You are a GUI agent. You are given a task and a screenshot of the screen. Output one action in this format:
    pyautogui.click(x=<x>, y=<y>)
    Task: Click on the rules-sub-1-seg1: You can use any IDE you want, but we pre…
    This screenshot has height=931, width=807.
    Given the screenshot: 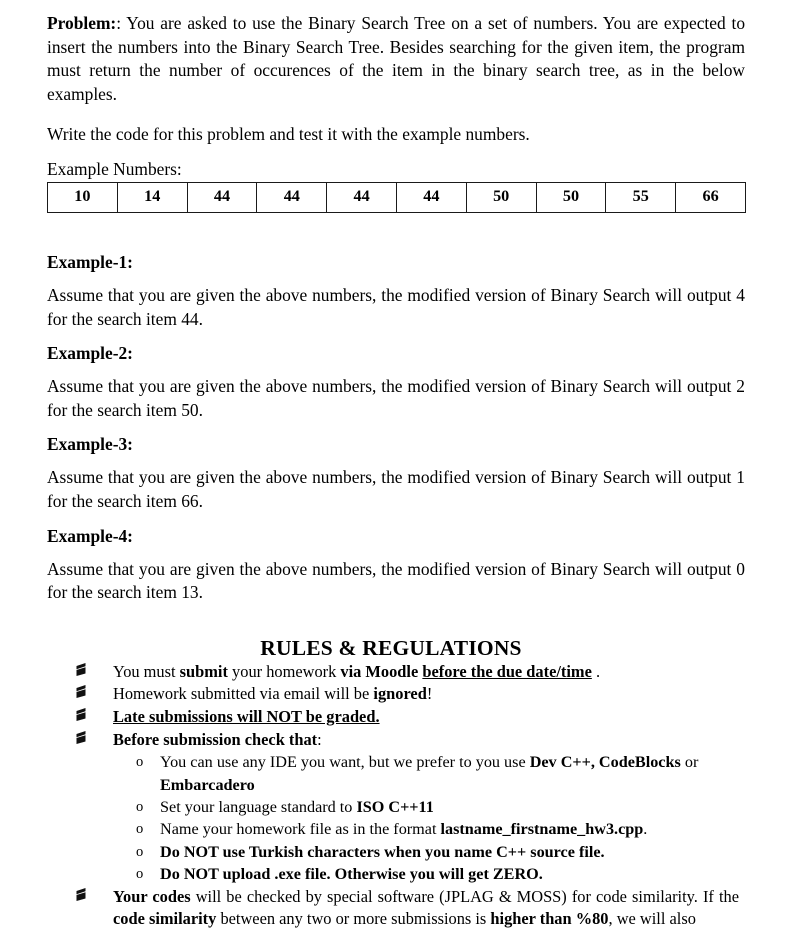 What is the action you would take?
    pyautogui.click(x=345, y=762)
    